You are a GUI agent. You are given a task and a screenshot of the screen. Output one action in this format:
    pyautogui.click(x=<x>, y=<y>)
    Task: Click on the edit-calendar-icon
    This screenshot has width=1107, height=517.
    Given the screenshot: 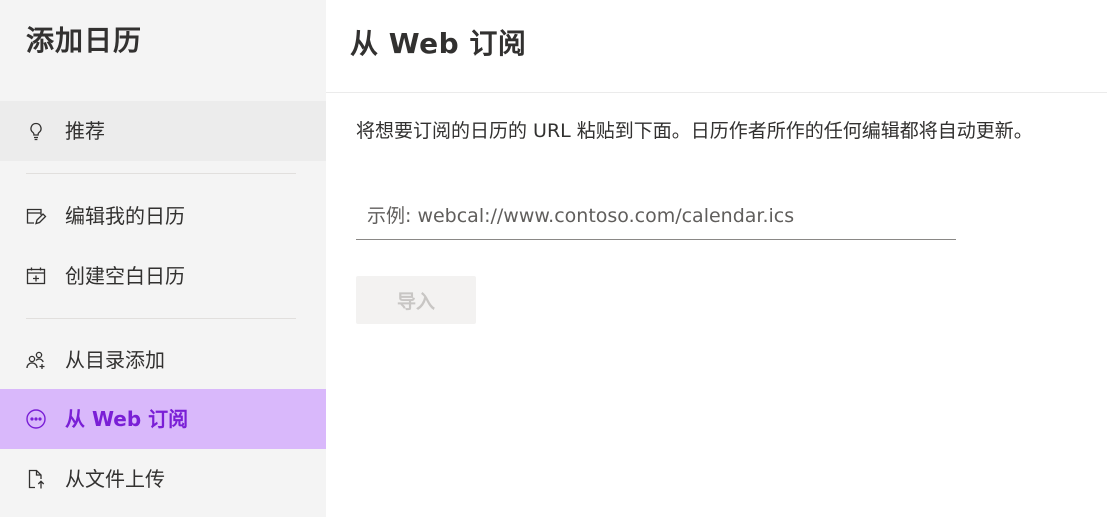 What is the action you would take?
    pyautogui.click(x=36, y=216)
    